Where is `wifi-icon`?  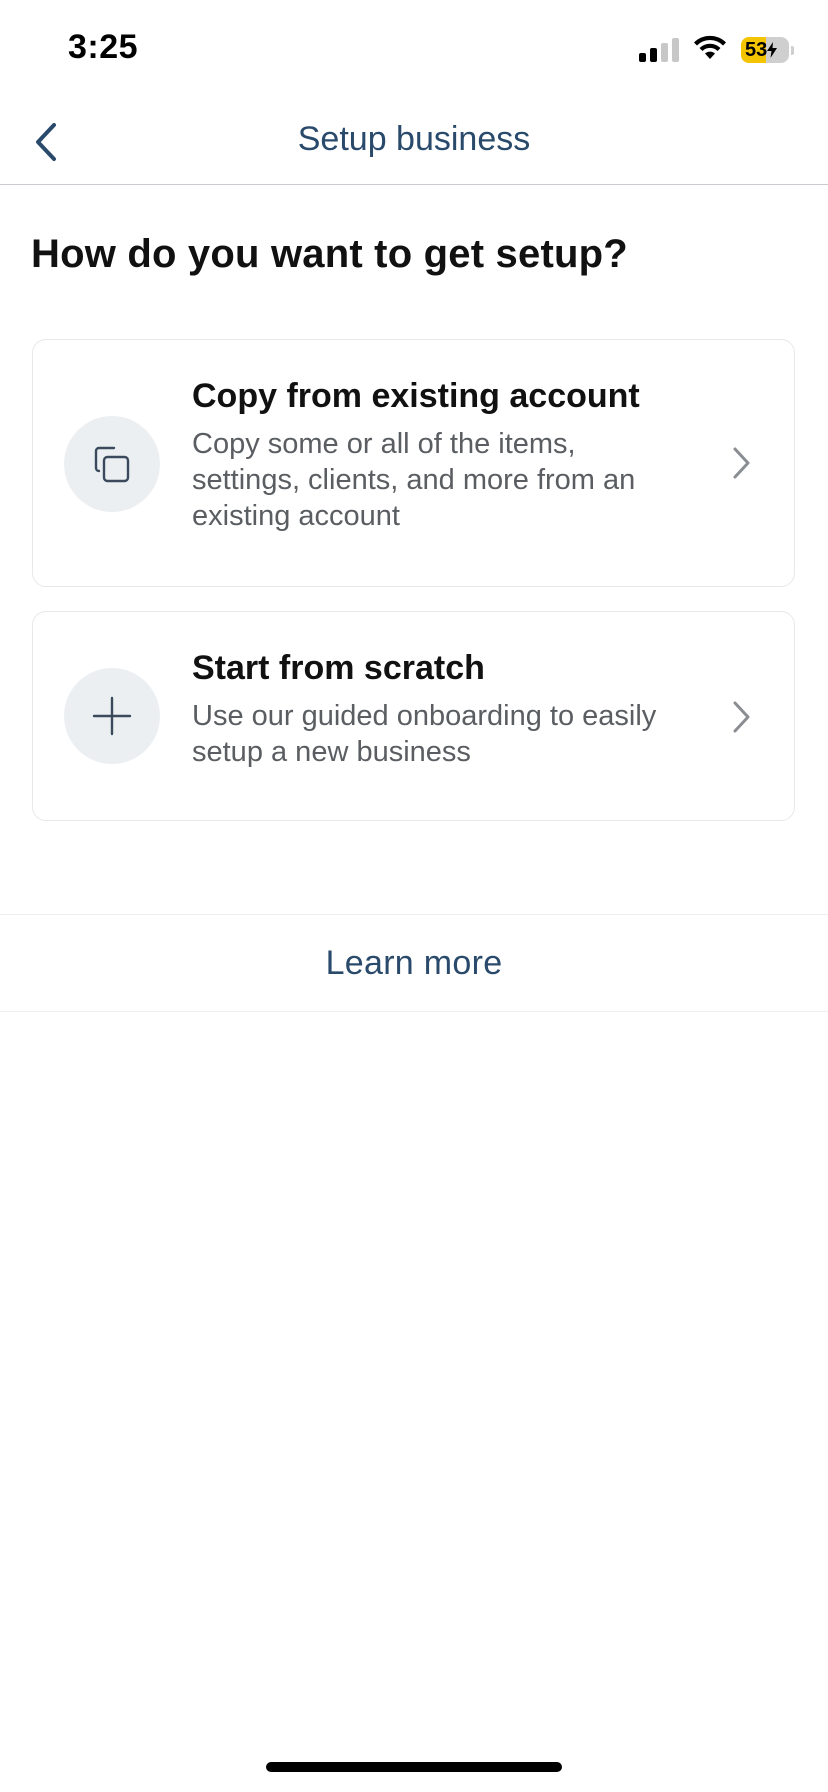
wifi-icon is located at coordinates (710, 50).